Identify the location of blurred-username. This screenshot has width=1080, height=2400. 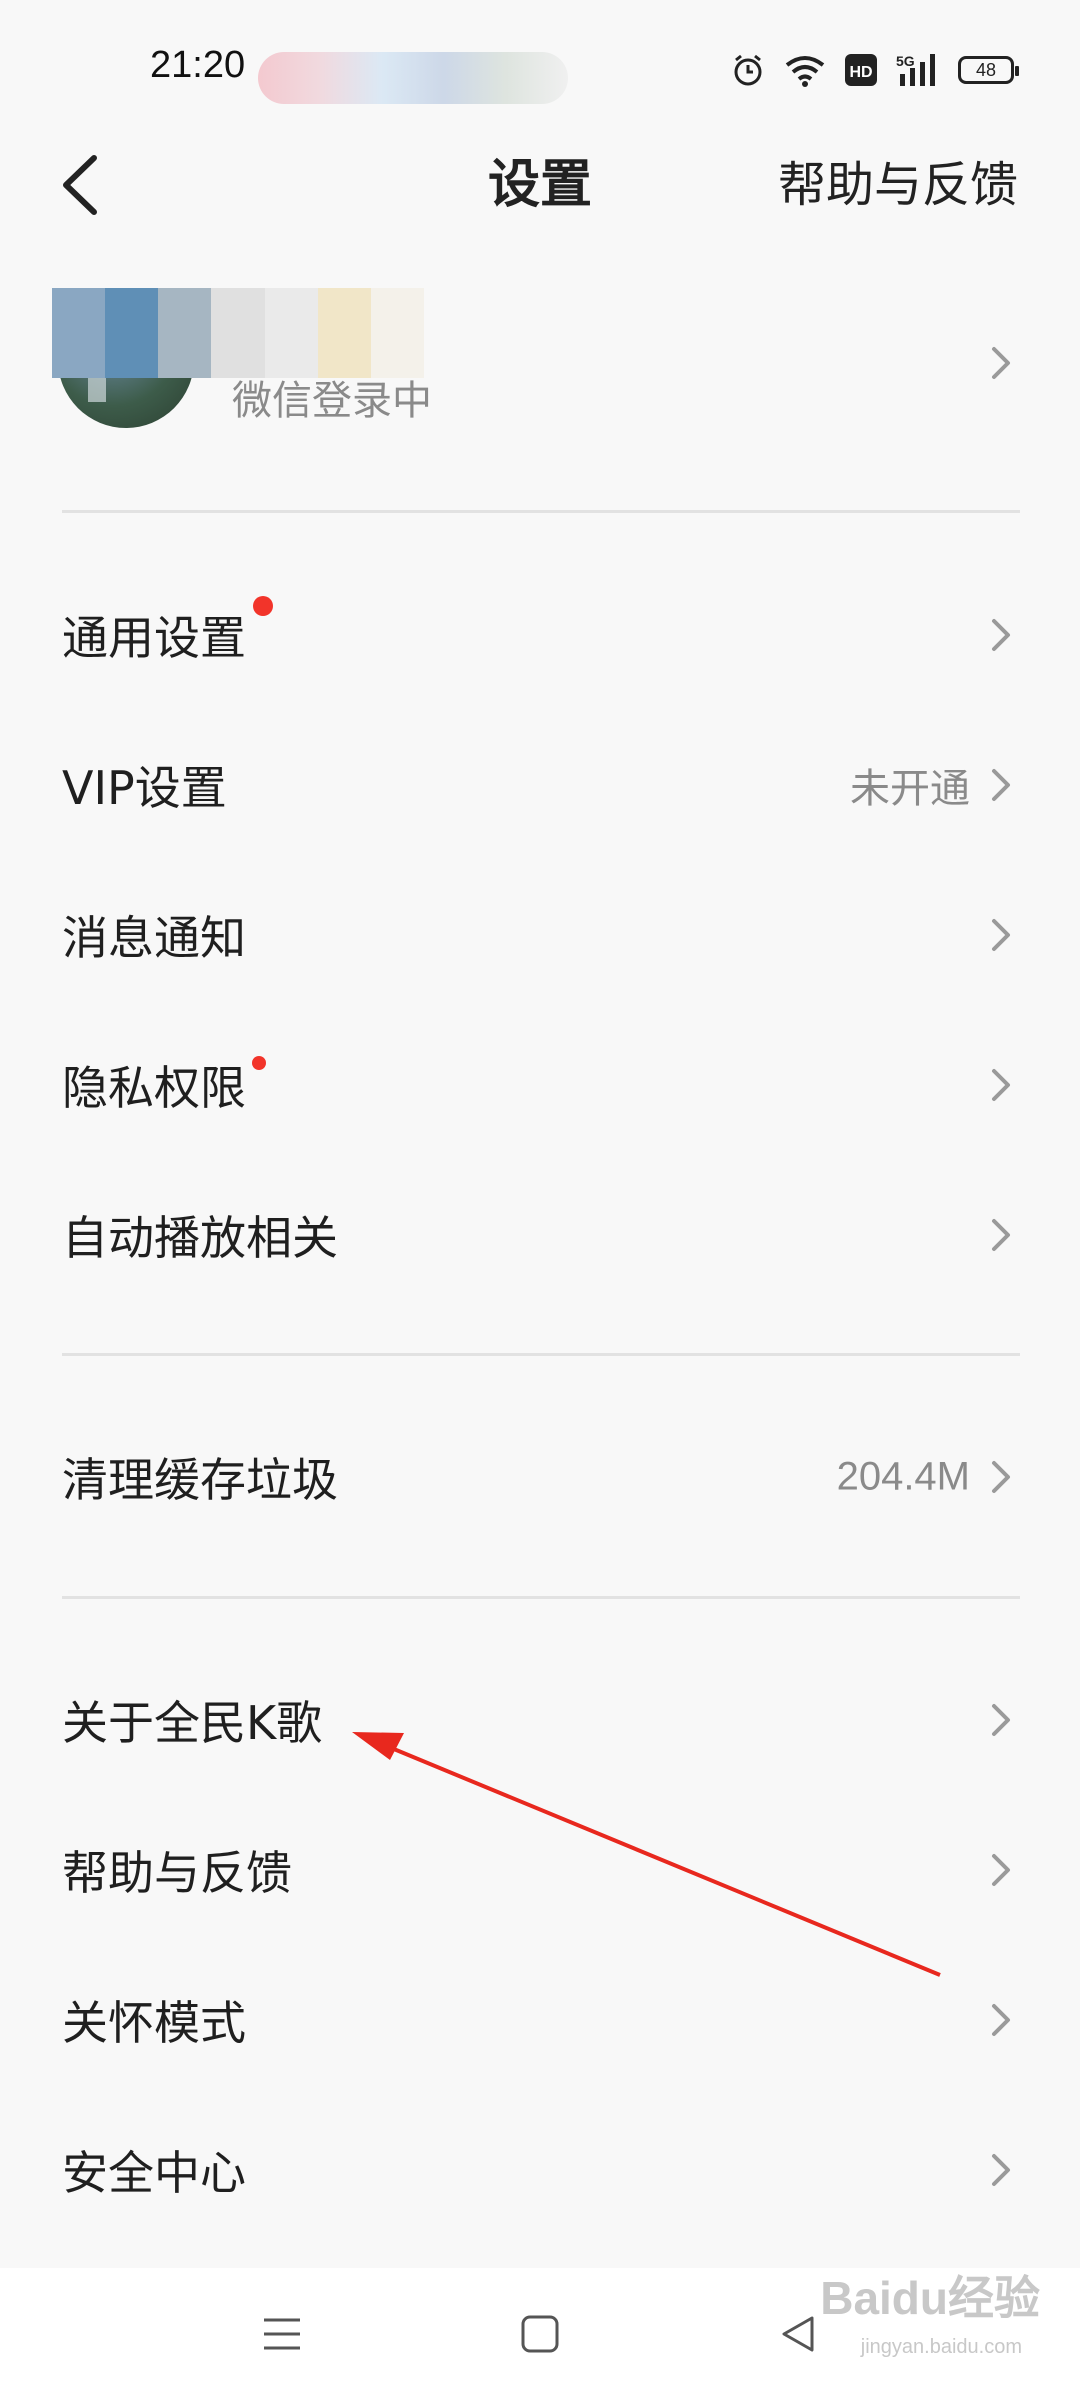
(238, 333).